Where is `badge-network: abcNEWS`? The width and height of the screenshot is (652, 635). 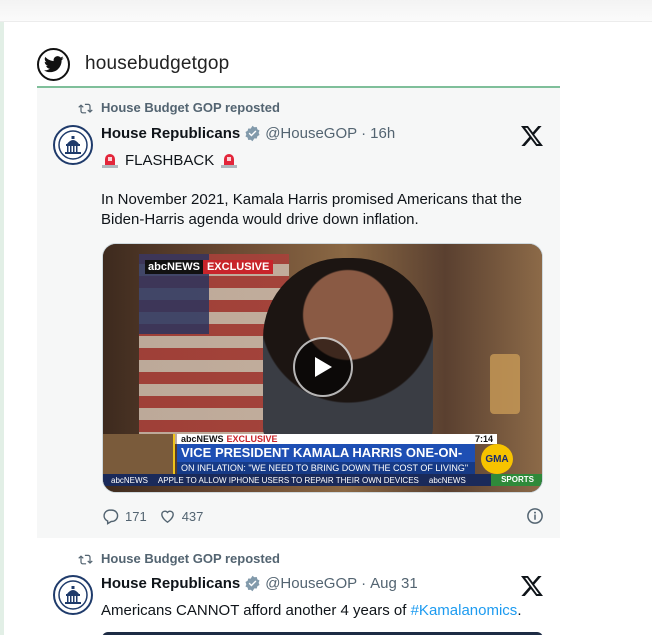
badge-network: abcNEWS is located at coordinates (174, 267).